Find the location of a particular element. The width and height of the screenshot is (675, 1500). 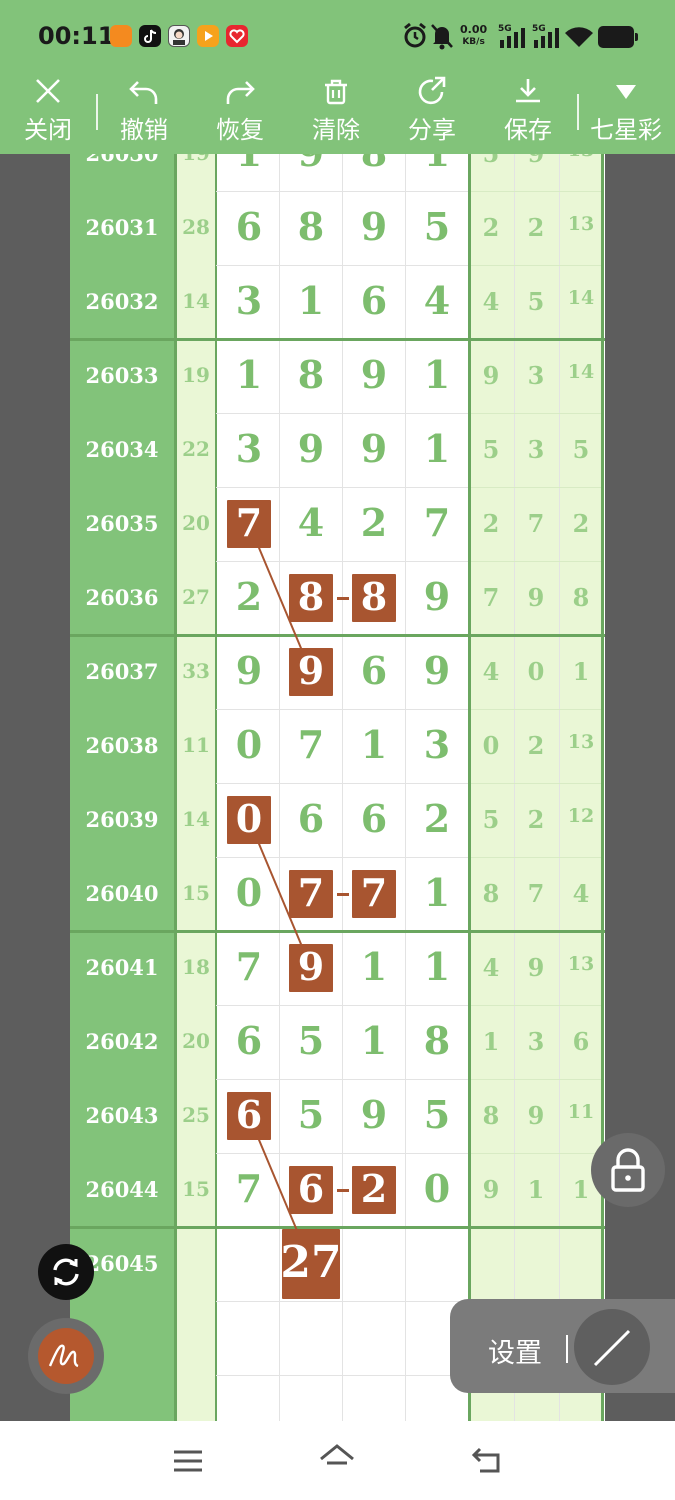

lock-button is located at coordinates (628, 1170).